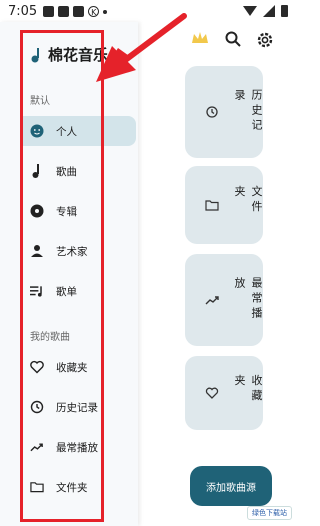  What do you see at coordinates (23, 11) in the screenshot?
I see `status-time: 7:05` at bounding box center [23, 11].